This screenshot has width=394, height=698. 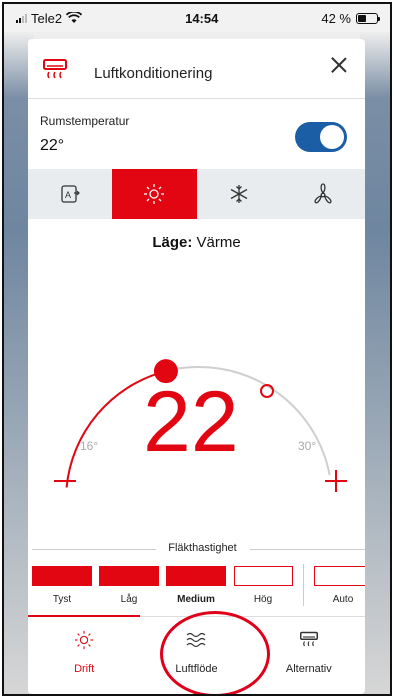 What do you see at coordinates (21, 18) in the screenshot?
I see `signal-icon` at bounding box center [21, 18].